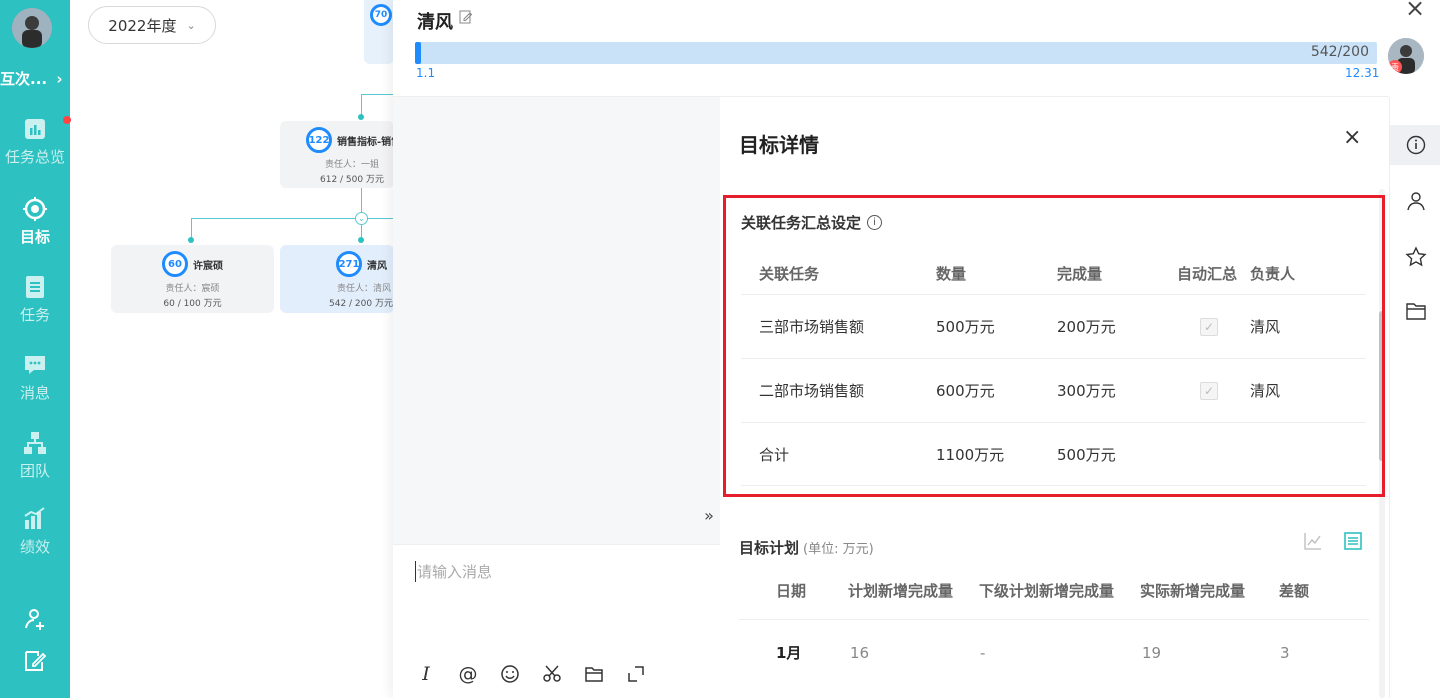 The image size is (1440, 698). I want to click on column-header: 日期, so click(791, 590).